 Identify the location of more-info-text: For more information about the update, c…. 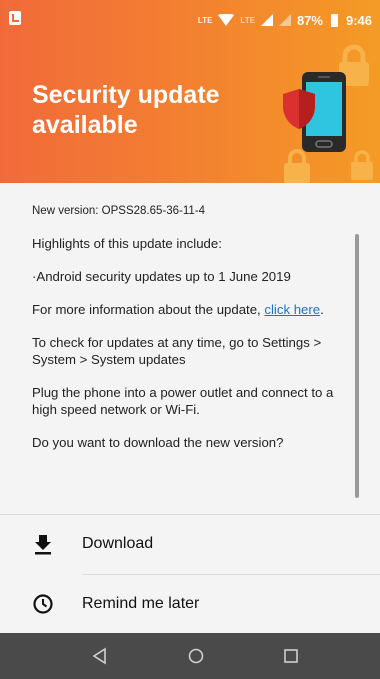
(191, 309).